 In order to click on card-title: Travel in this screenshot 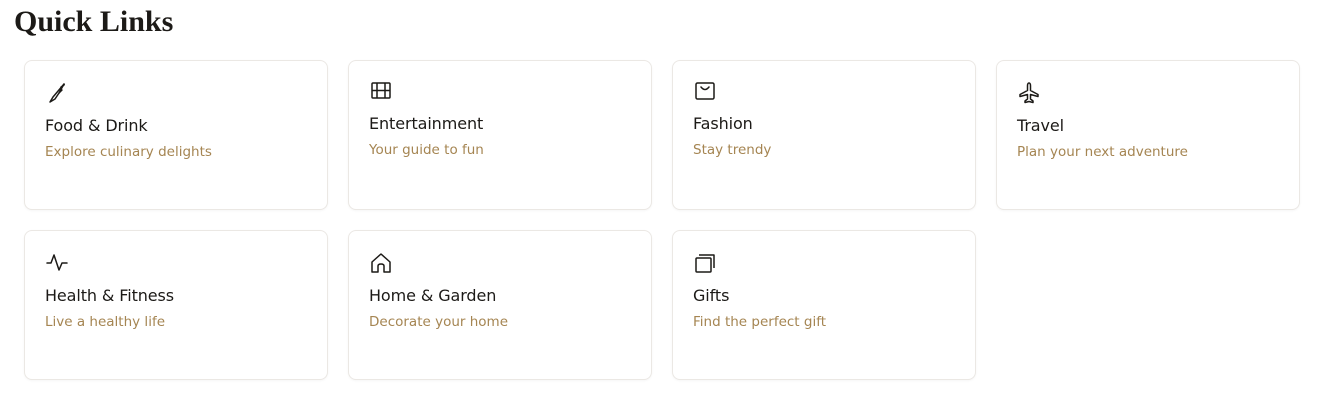, I will do `click(1040, 125)`.